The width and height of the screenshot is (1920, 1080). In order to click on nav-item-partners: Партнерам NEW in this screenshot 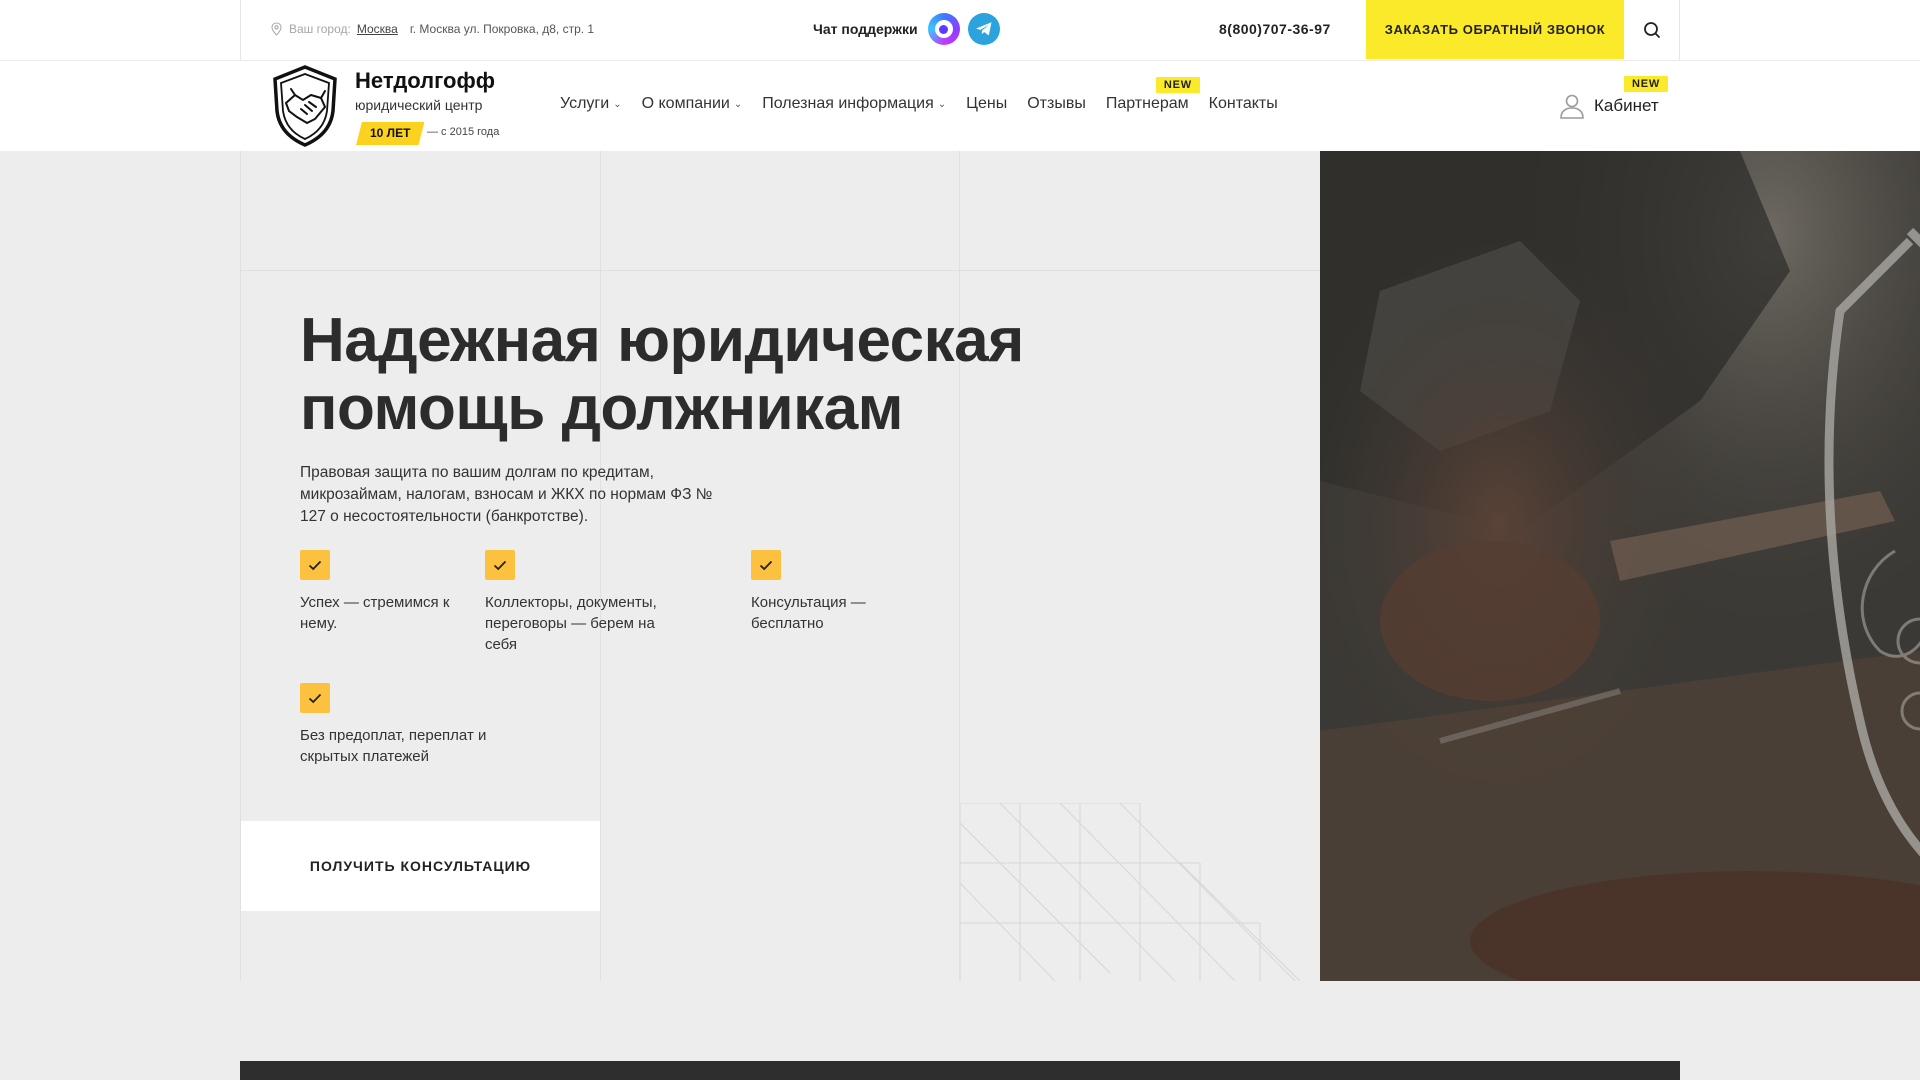, I will do `click(1152, 95)`.